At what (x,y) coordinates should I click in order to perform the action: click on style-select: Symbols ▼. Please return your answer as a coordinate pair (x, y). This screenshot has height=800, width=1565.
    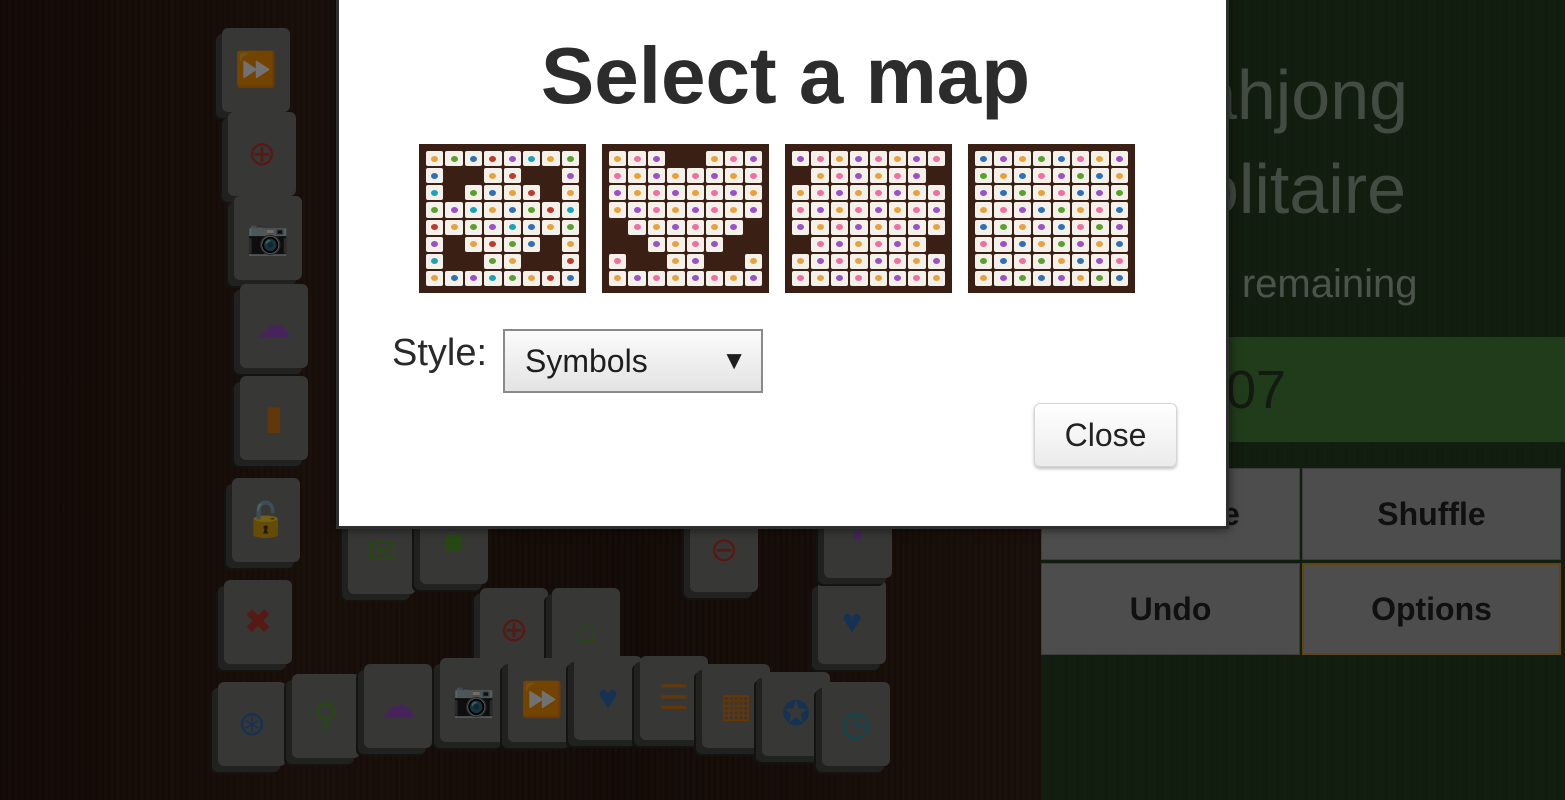
    Looking at the image, I should click on (633, 361).